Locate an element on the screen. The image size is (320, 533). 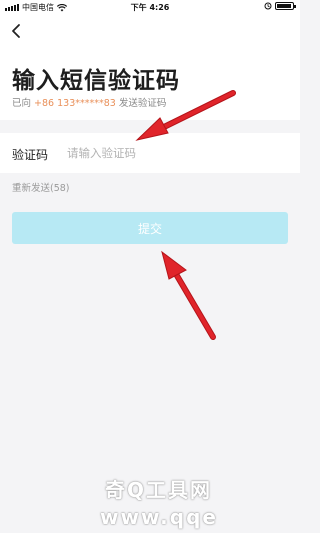
hint-prefix: 已向 is located at coordinates (22, 103).